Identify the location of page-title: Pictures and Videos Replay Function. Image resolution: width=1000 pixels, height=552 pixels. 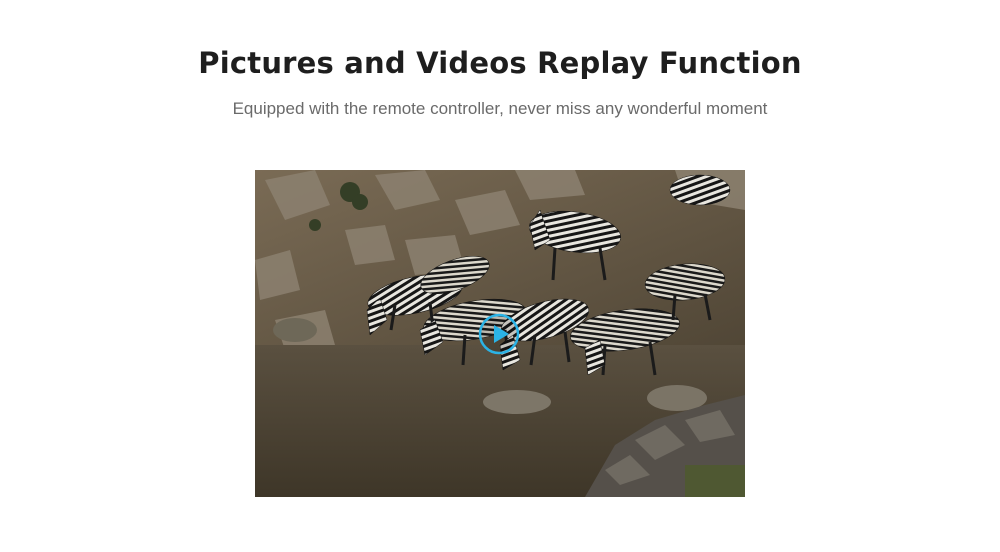
(500, 63).